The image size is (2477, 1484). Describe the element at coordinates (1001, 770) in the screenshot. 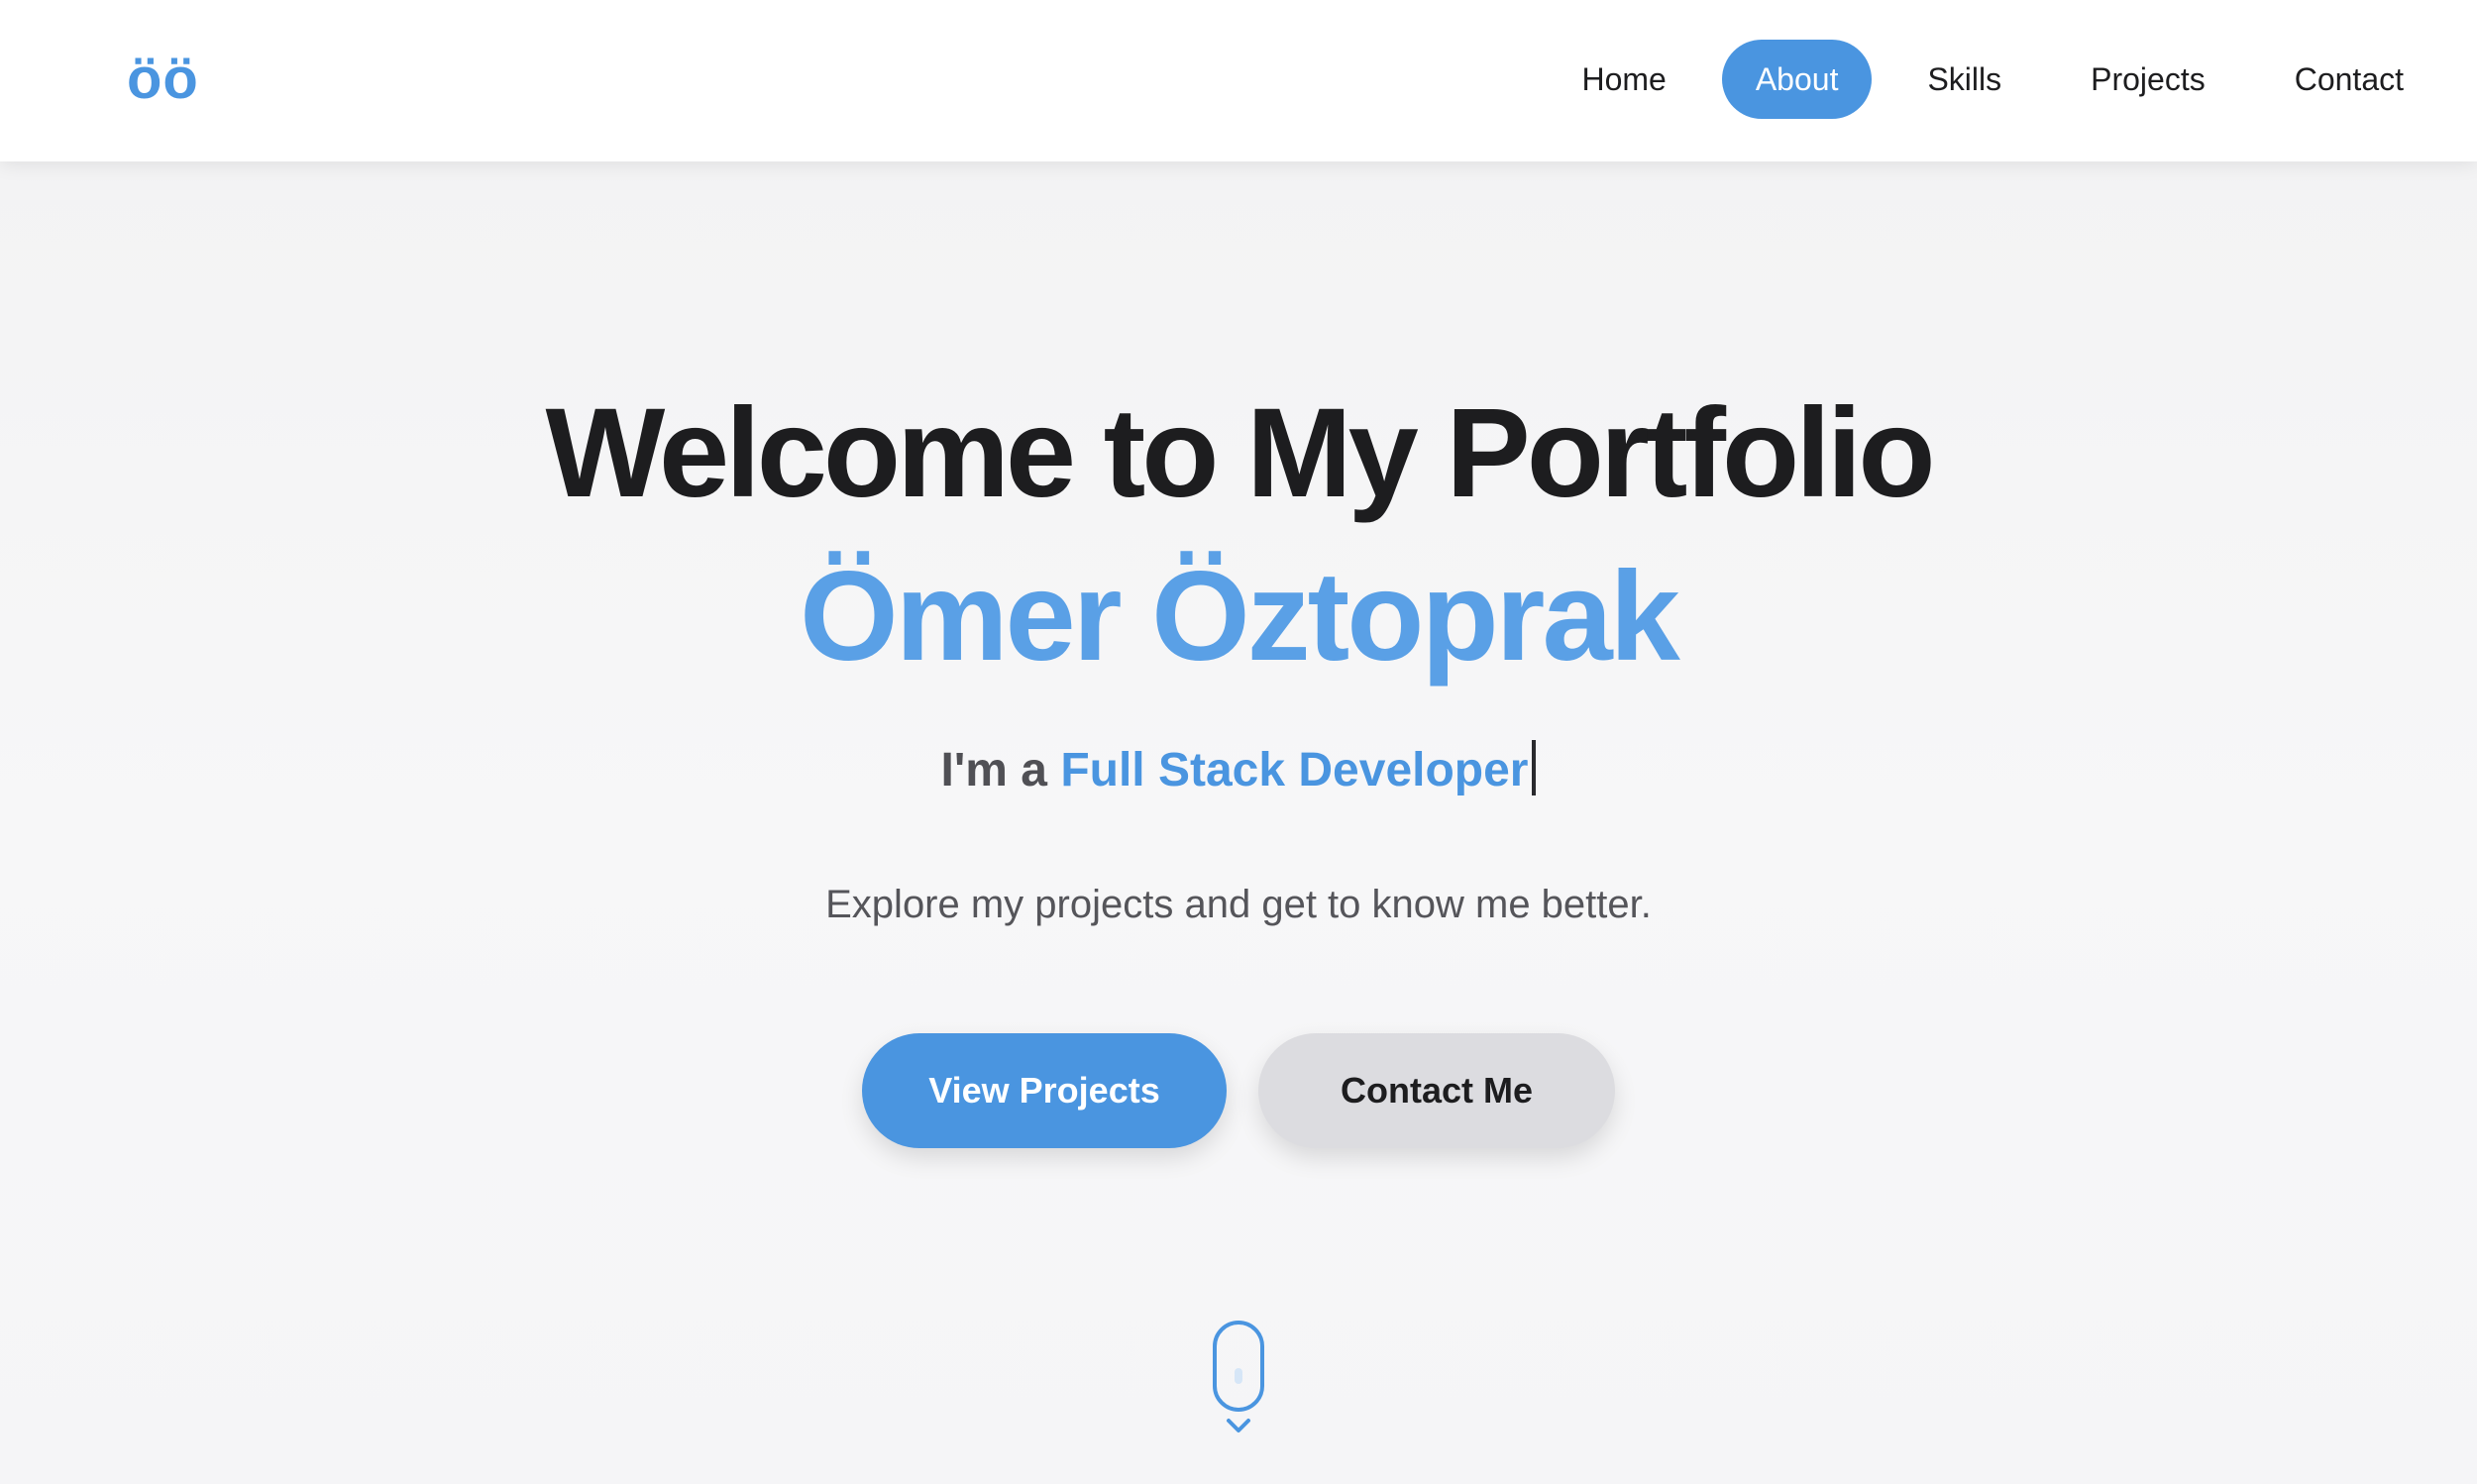

I see `role-prefix: I'm a` at that location.